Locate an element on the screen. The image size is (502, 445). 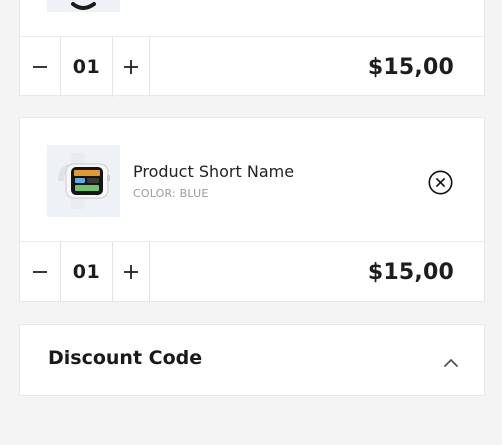
collapse-toggle-button is located at coordinates (451, 363).